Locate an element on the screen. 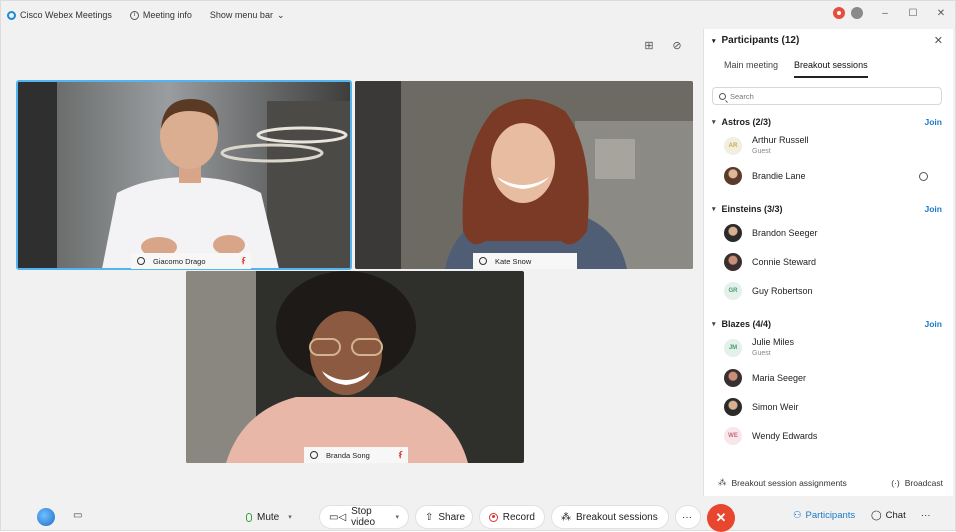 The width and height of the screenshot is (956, 532). video-tile: Branda Song ẜ is located at coordinates (355, 367).